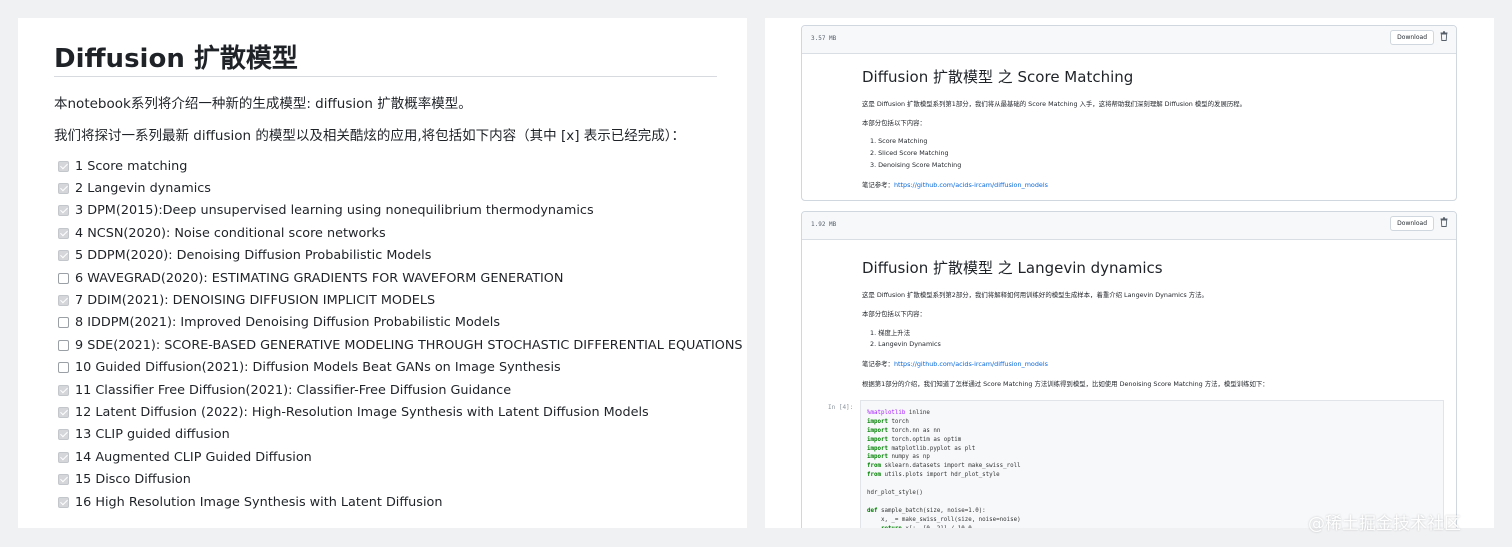 This screenshot has width=1512, height=547. What do you see at coordinates (824, 38) in the screenshot?
I see `file-size: 3.57 MB` at bounding box center [824, 38].